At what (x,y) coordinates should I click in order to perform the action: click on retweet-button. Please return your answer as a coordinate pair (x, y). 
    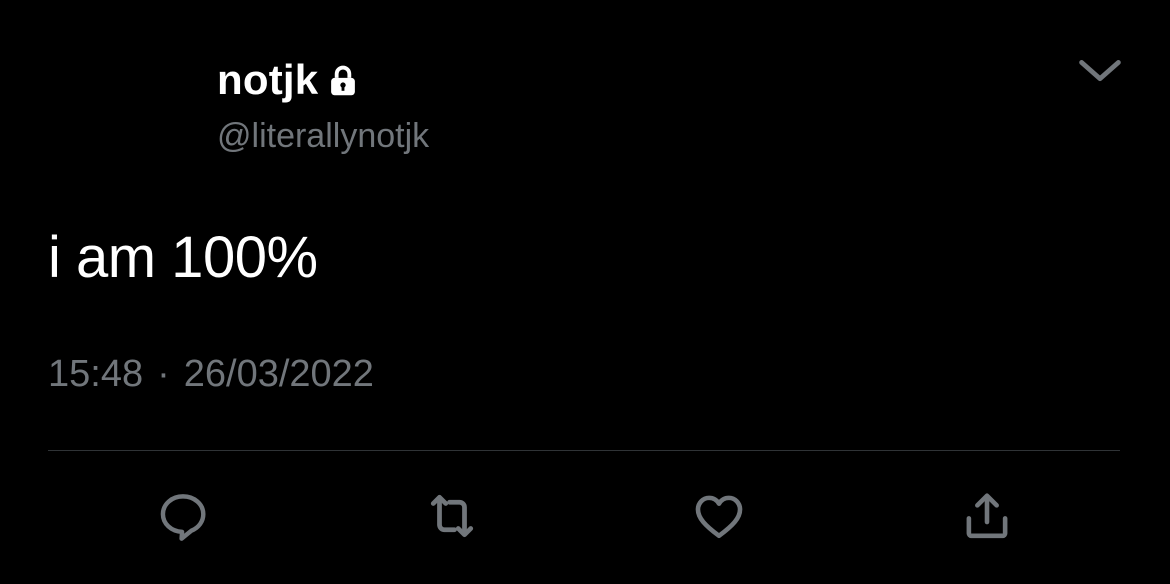
    Looking at the image, I should click on (452, 516).